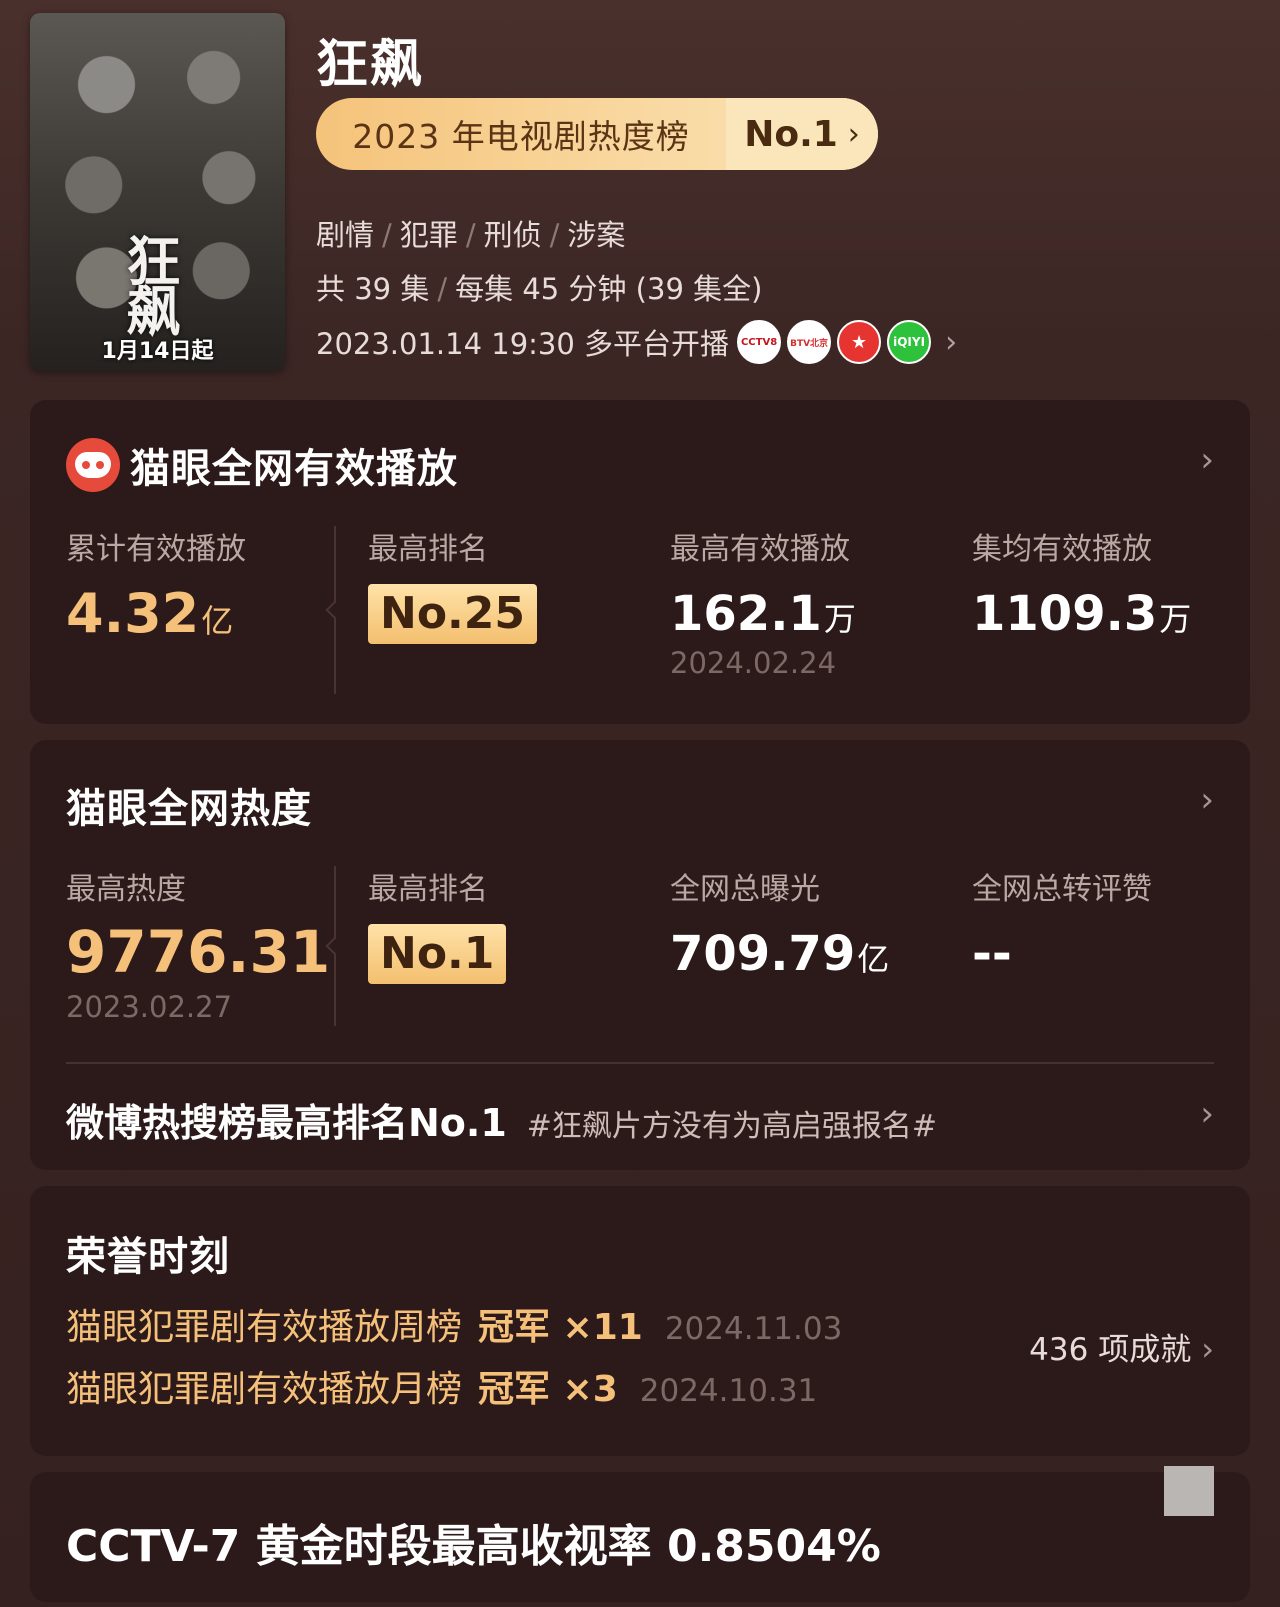 This screenshot has height=1607, width=1280. I want to click on peak-heat-stat: 最高热度 9776.31 2023.02.27, so click(198, 944).